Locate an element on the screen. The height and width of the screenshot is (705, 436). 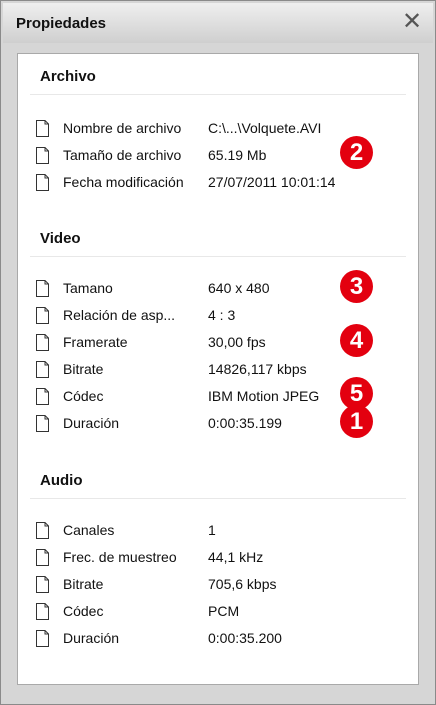
title-bar: Propiedades ✕ is located at coordinates (218, 23).